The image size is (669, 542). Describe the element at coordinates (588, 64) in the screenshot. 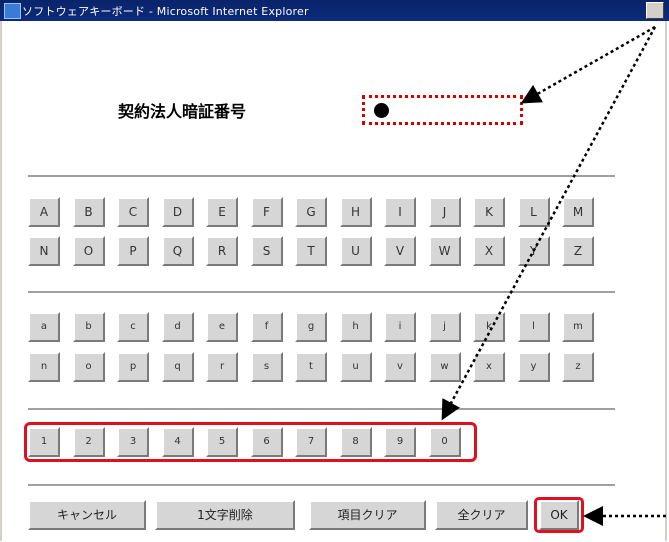

I see `arrow-to-field` at that location.